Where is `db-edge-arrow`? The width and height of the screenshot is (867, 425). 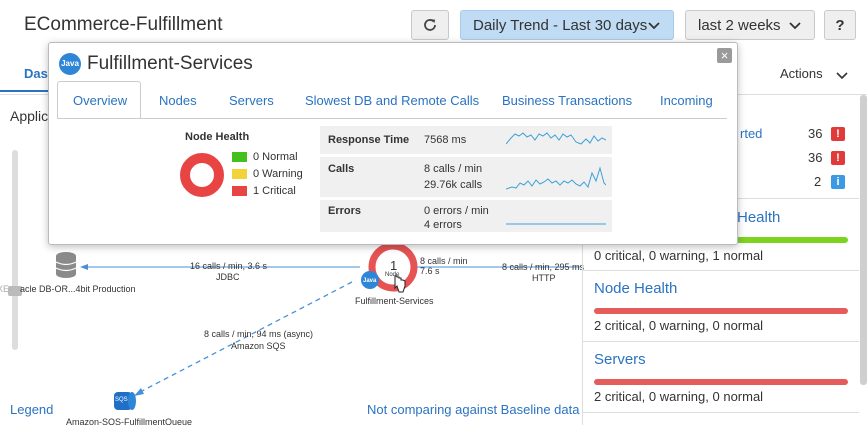
db-edge-arrow is located at coordinates (84, 267).